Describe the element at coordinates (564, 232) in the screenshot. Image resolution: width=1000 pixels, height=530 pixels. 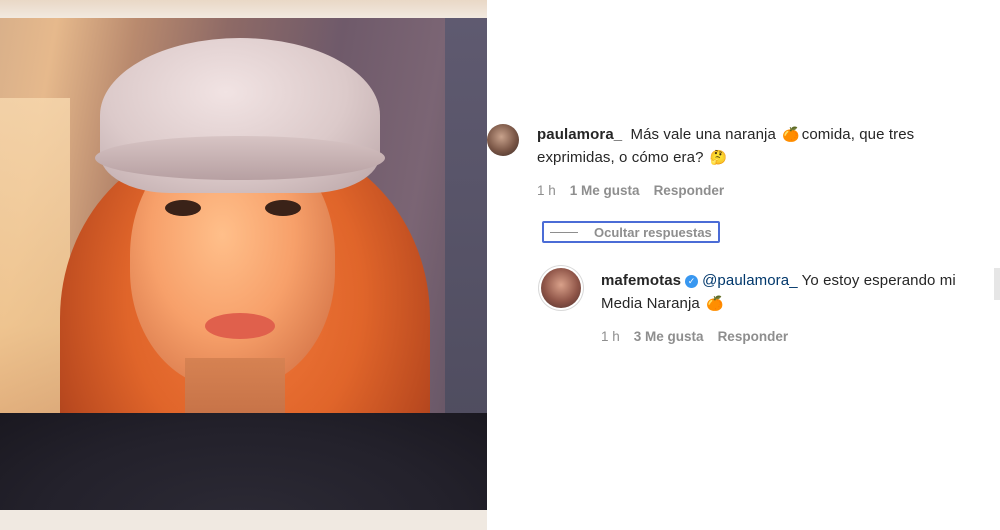
I see `hide-replies-line` at that location.